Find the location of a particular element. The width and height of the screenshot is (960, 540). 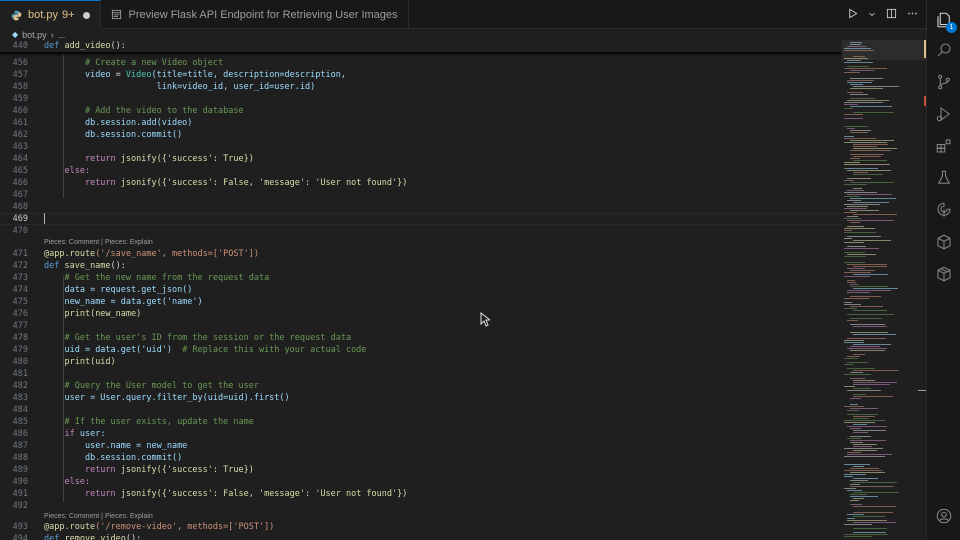

code-line: 460 # Add the video to the database is located at coordinates (421, 111).